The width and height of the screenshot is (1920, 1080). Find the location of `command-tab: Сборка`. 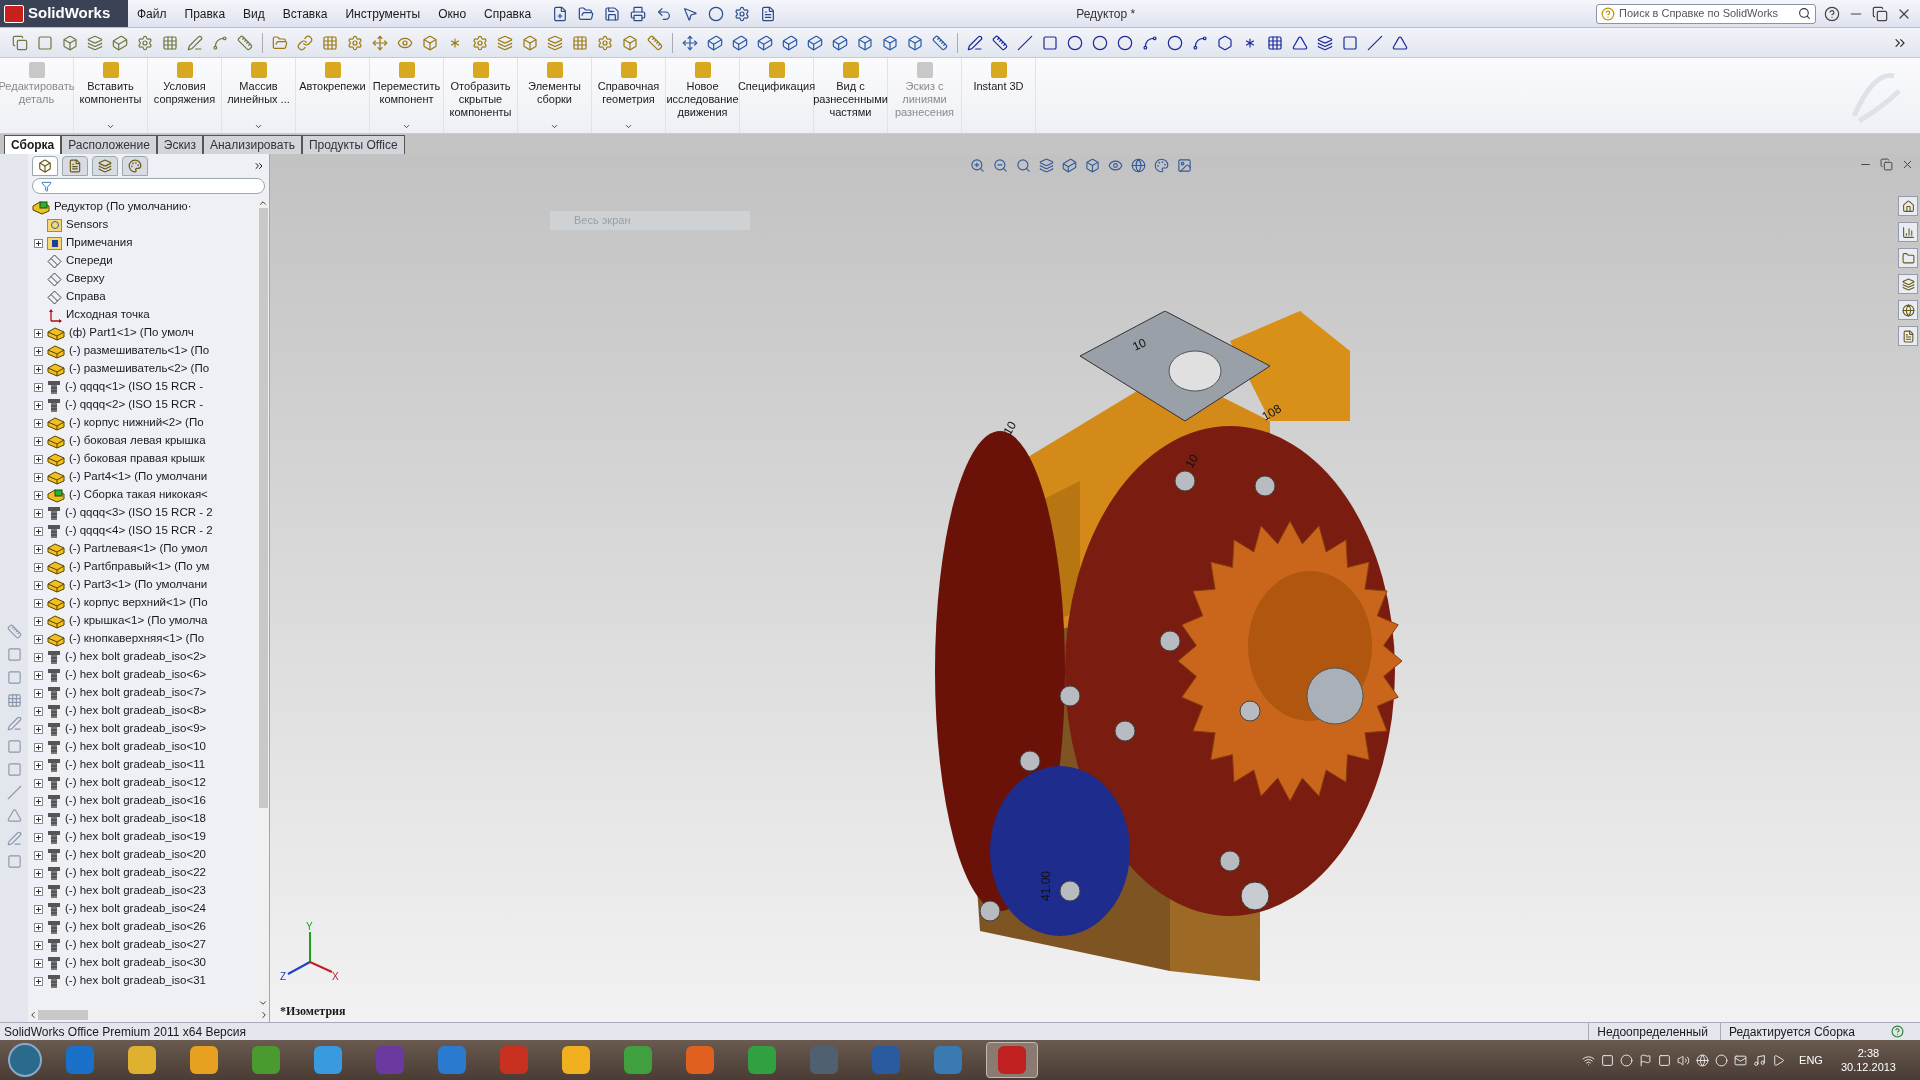

command-tab: Сборка is located at coordinates (33, 144).